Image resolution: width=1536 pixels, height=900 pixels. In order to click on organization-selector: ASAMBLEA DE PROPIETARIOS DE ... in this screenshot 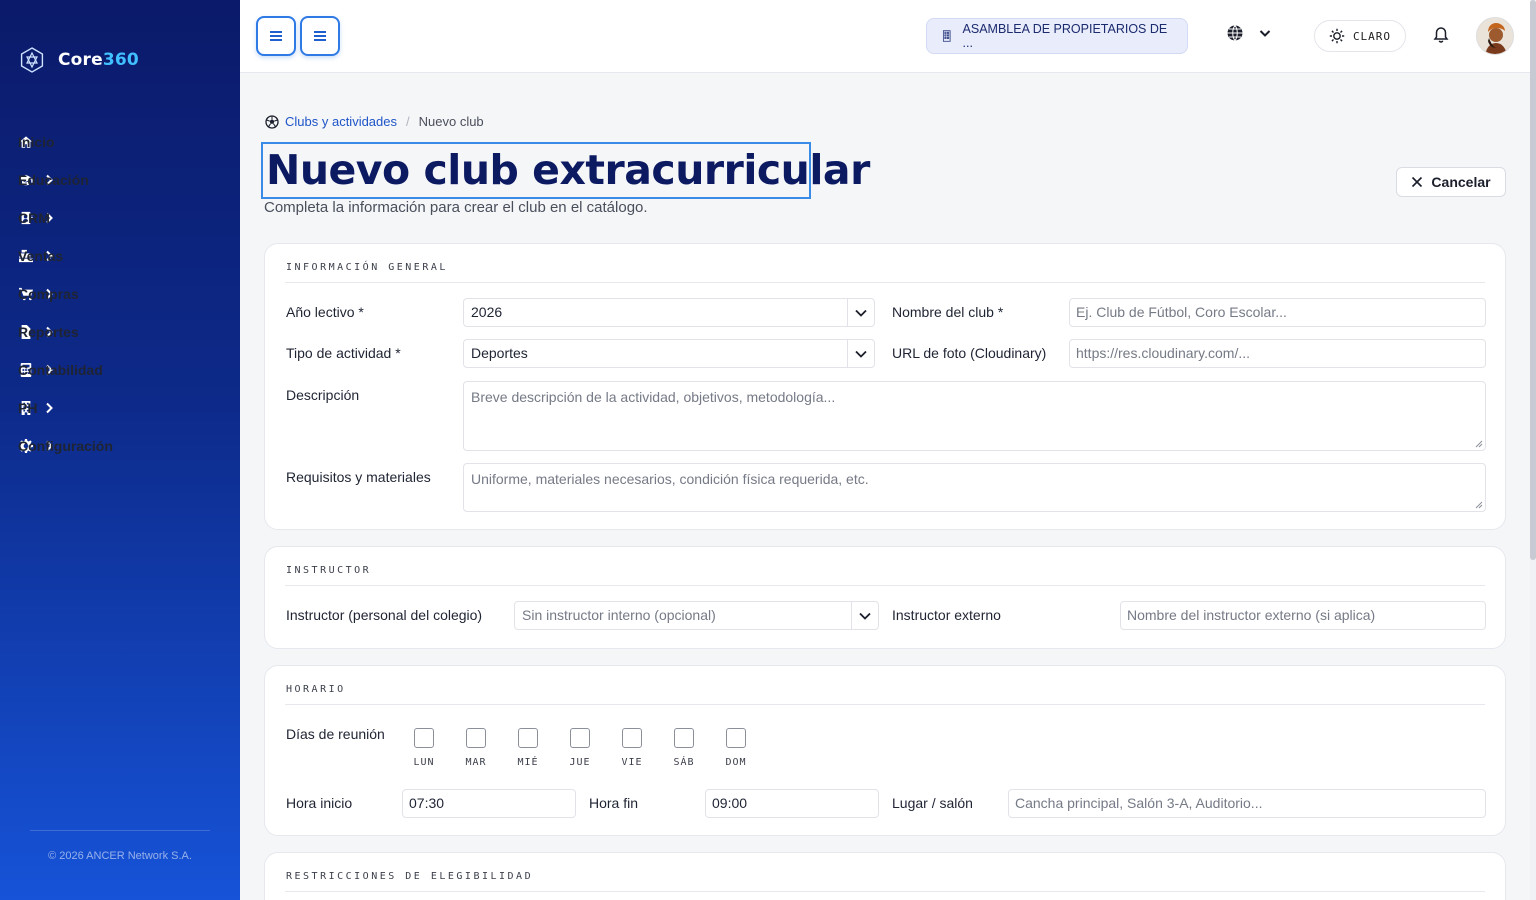, I will do `click(1057, 36)`.